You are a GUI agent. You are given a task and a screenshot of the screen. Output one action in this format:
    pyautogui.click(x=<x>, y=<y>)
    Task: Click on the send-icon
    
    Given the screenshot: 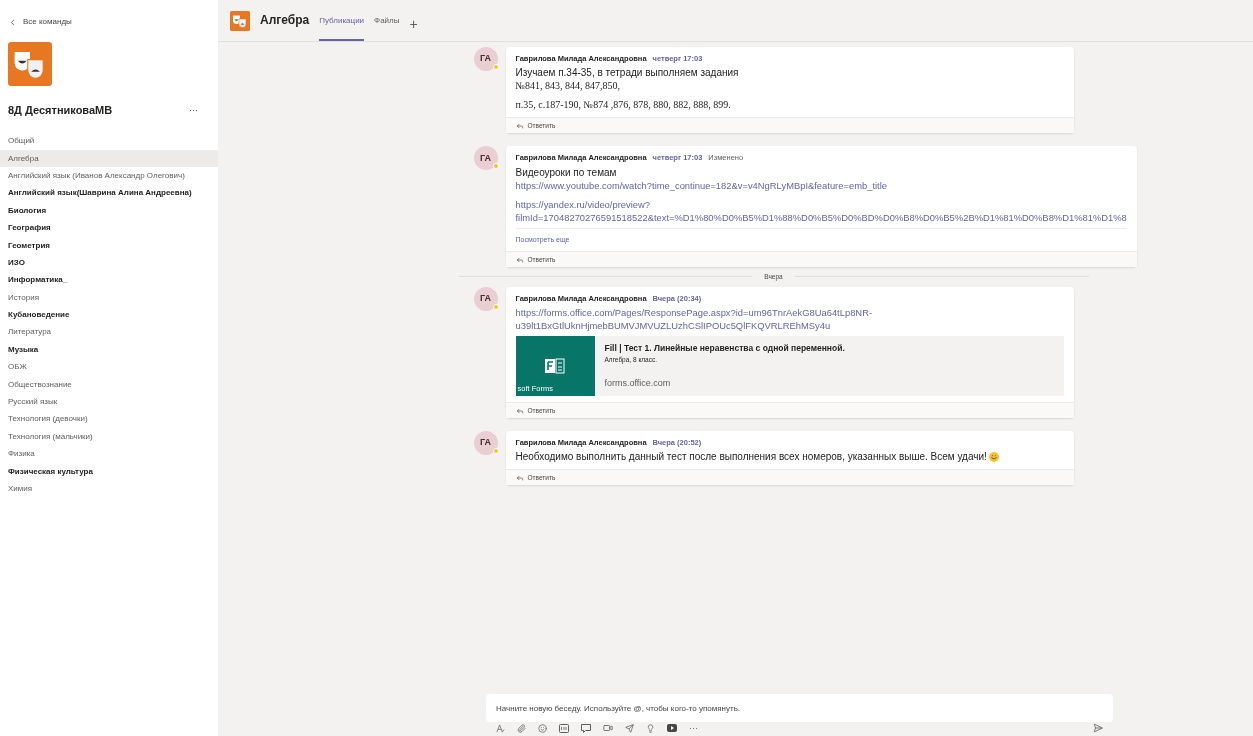 What is the action you would take?
    pyautogui.click(x=1098, y=728)
    